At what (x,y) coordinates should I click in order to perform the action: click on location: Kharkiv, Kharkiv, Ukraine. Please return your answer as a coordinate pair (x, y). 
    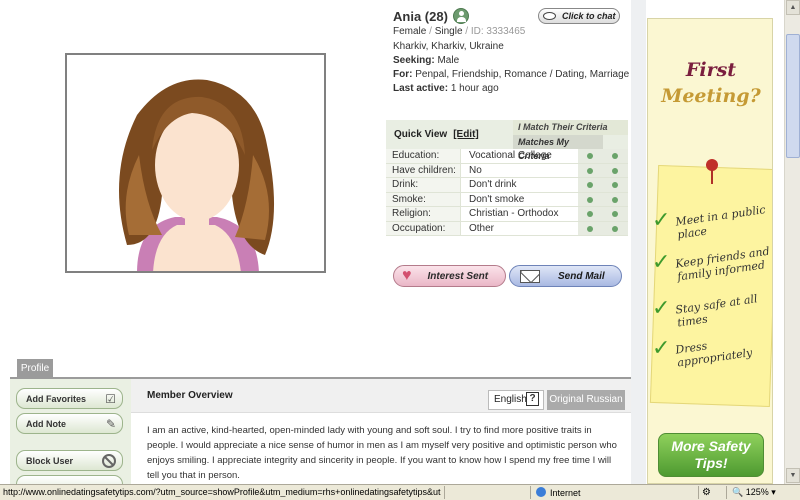
    Looking at the image, I should click on (448, 46).